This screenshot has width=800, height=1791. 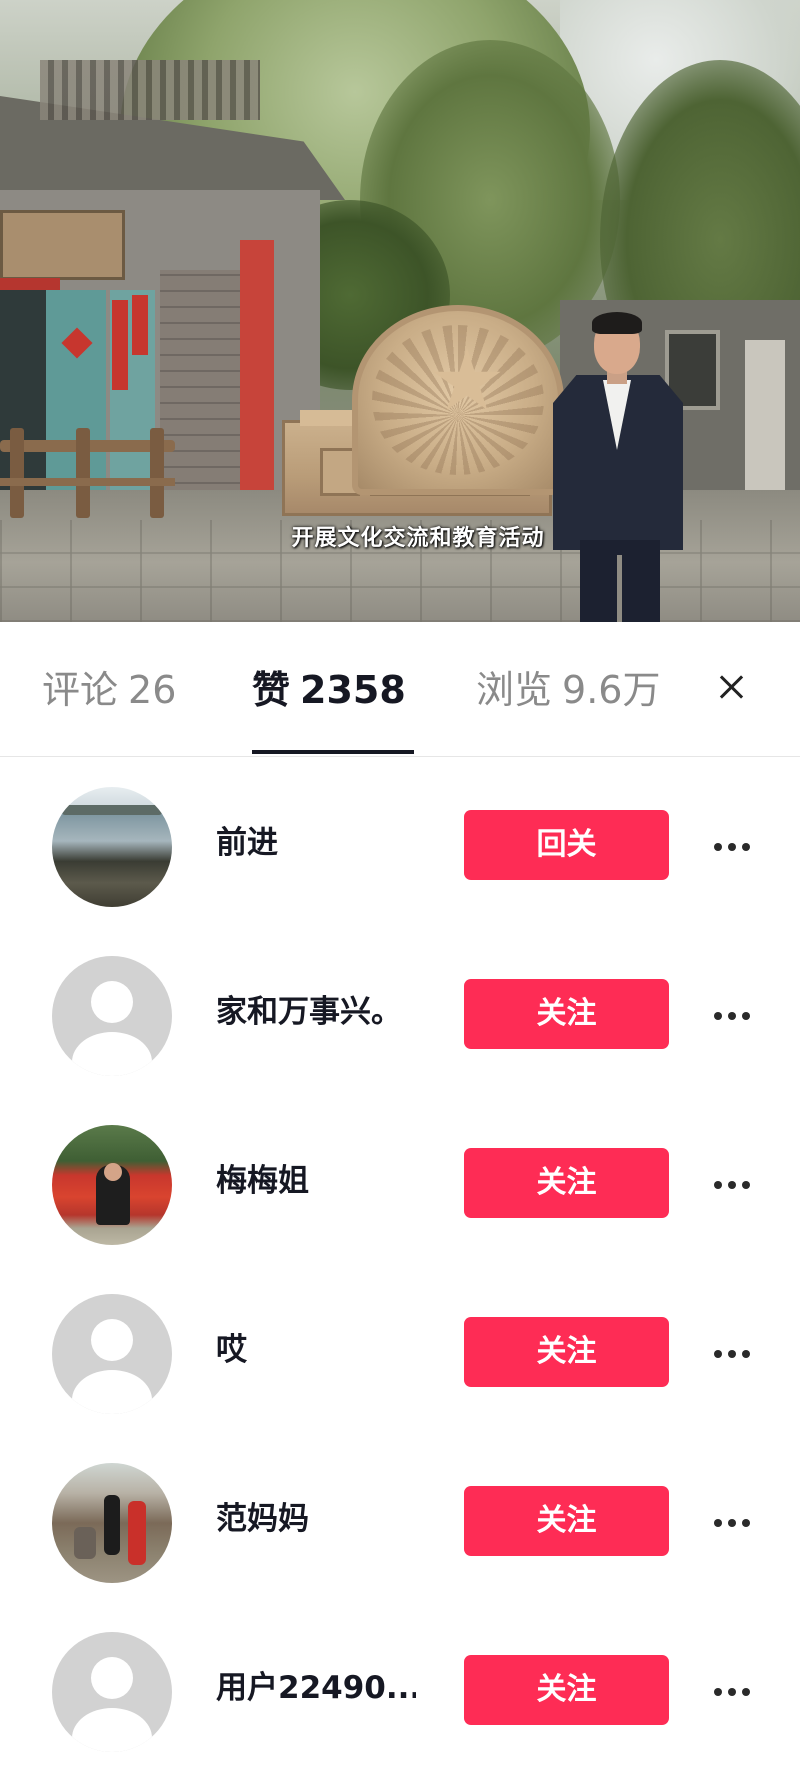 What do you see at coordinates (566, 845) in the screenshot?
I see `follow-back-button: 回关` at bounding box center [566, 845].